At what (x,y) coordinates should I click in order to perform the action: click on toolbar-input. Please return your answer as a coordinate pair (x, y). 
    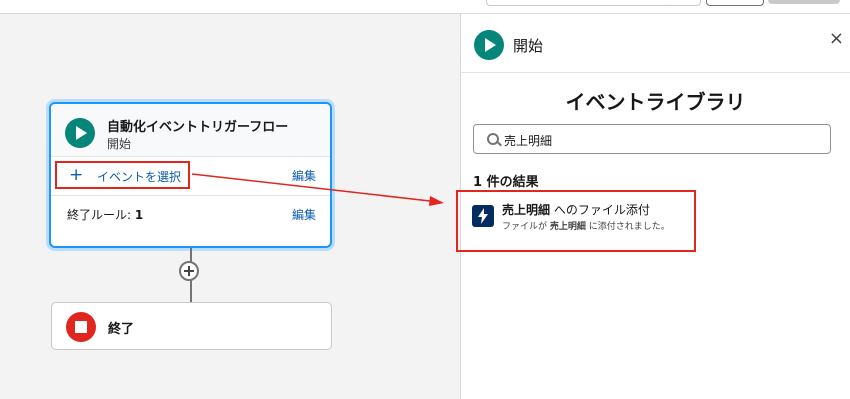
    Looking at the image, I should click on (579, 3).